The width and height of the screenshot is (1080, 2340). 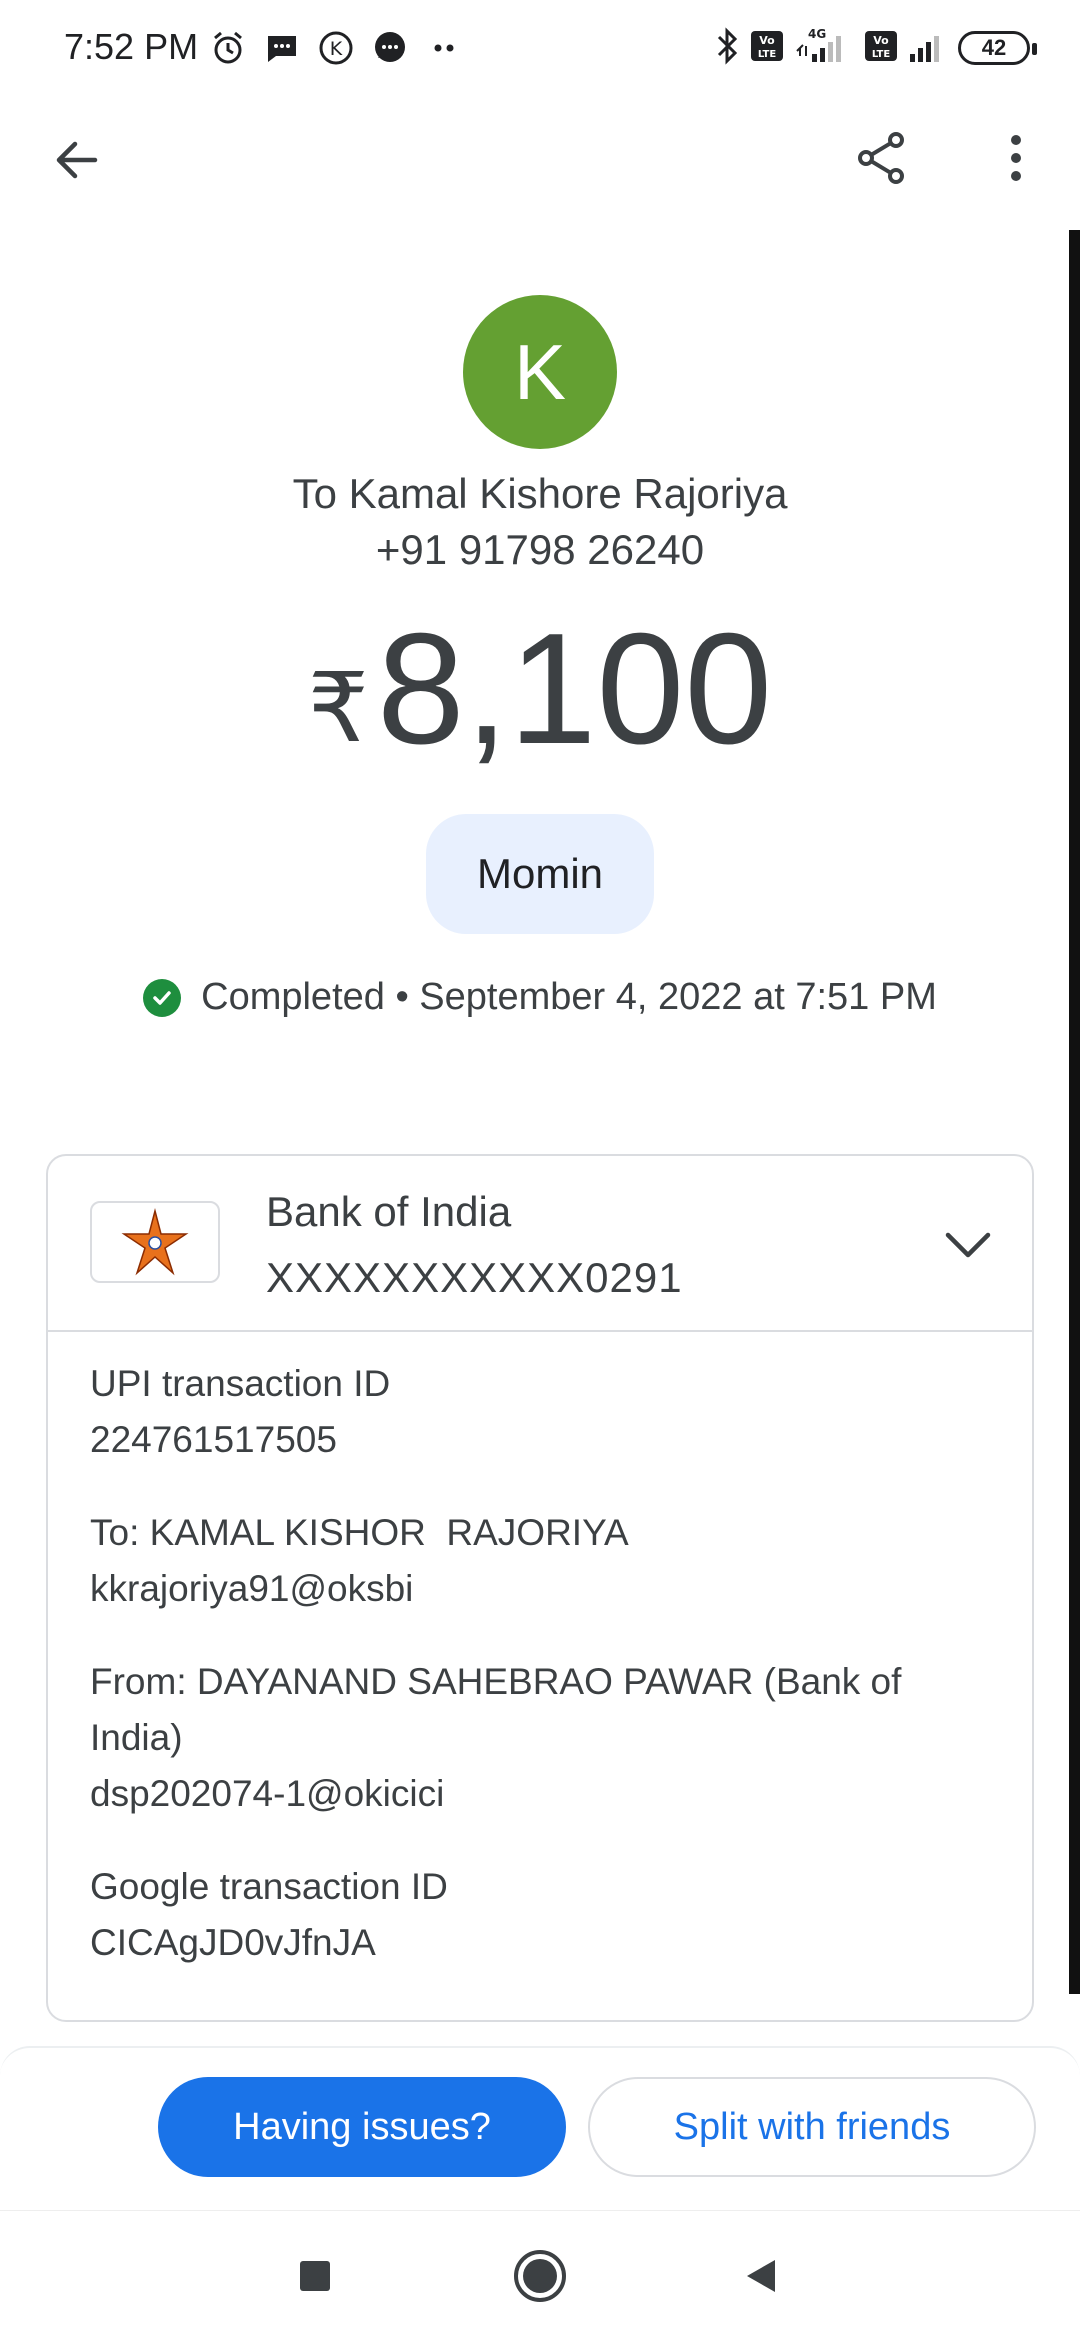 I want to click on back-button, so click(x=76, y=160).